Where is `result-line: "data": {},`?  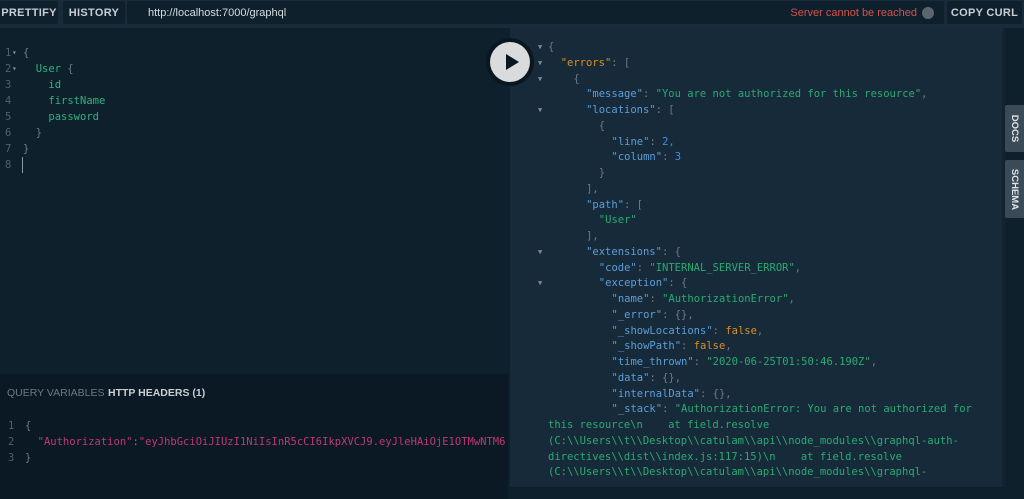
result-line: "data": {}, is located at coordinates (647, 378).